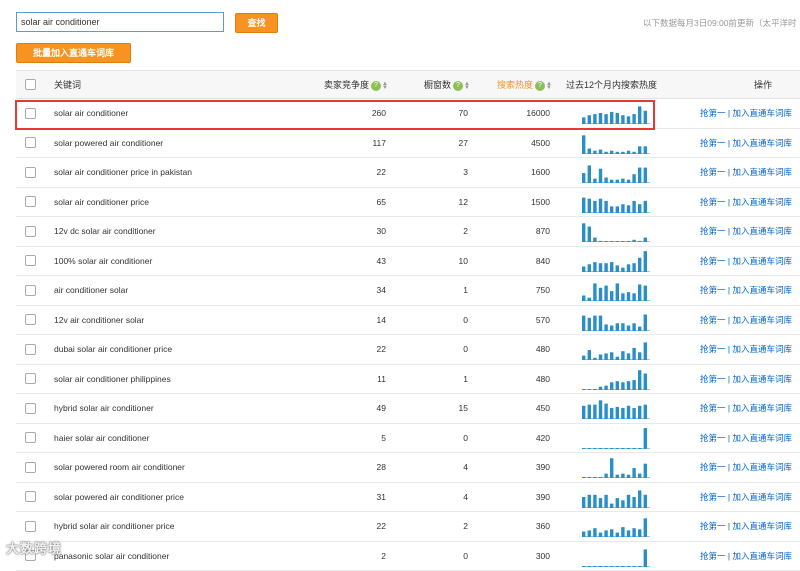  I want to click on header-showcase: 橱窗数? ▲ ▼, so click(435, 84).